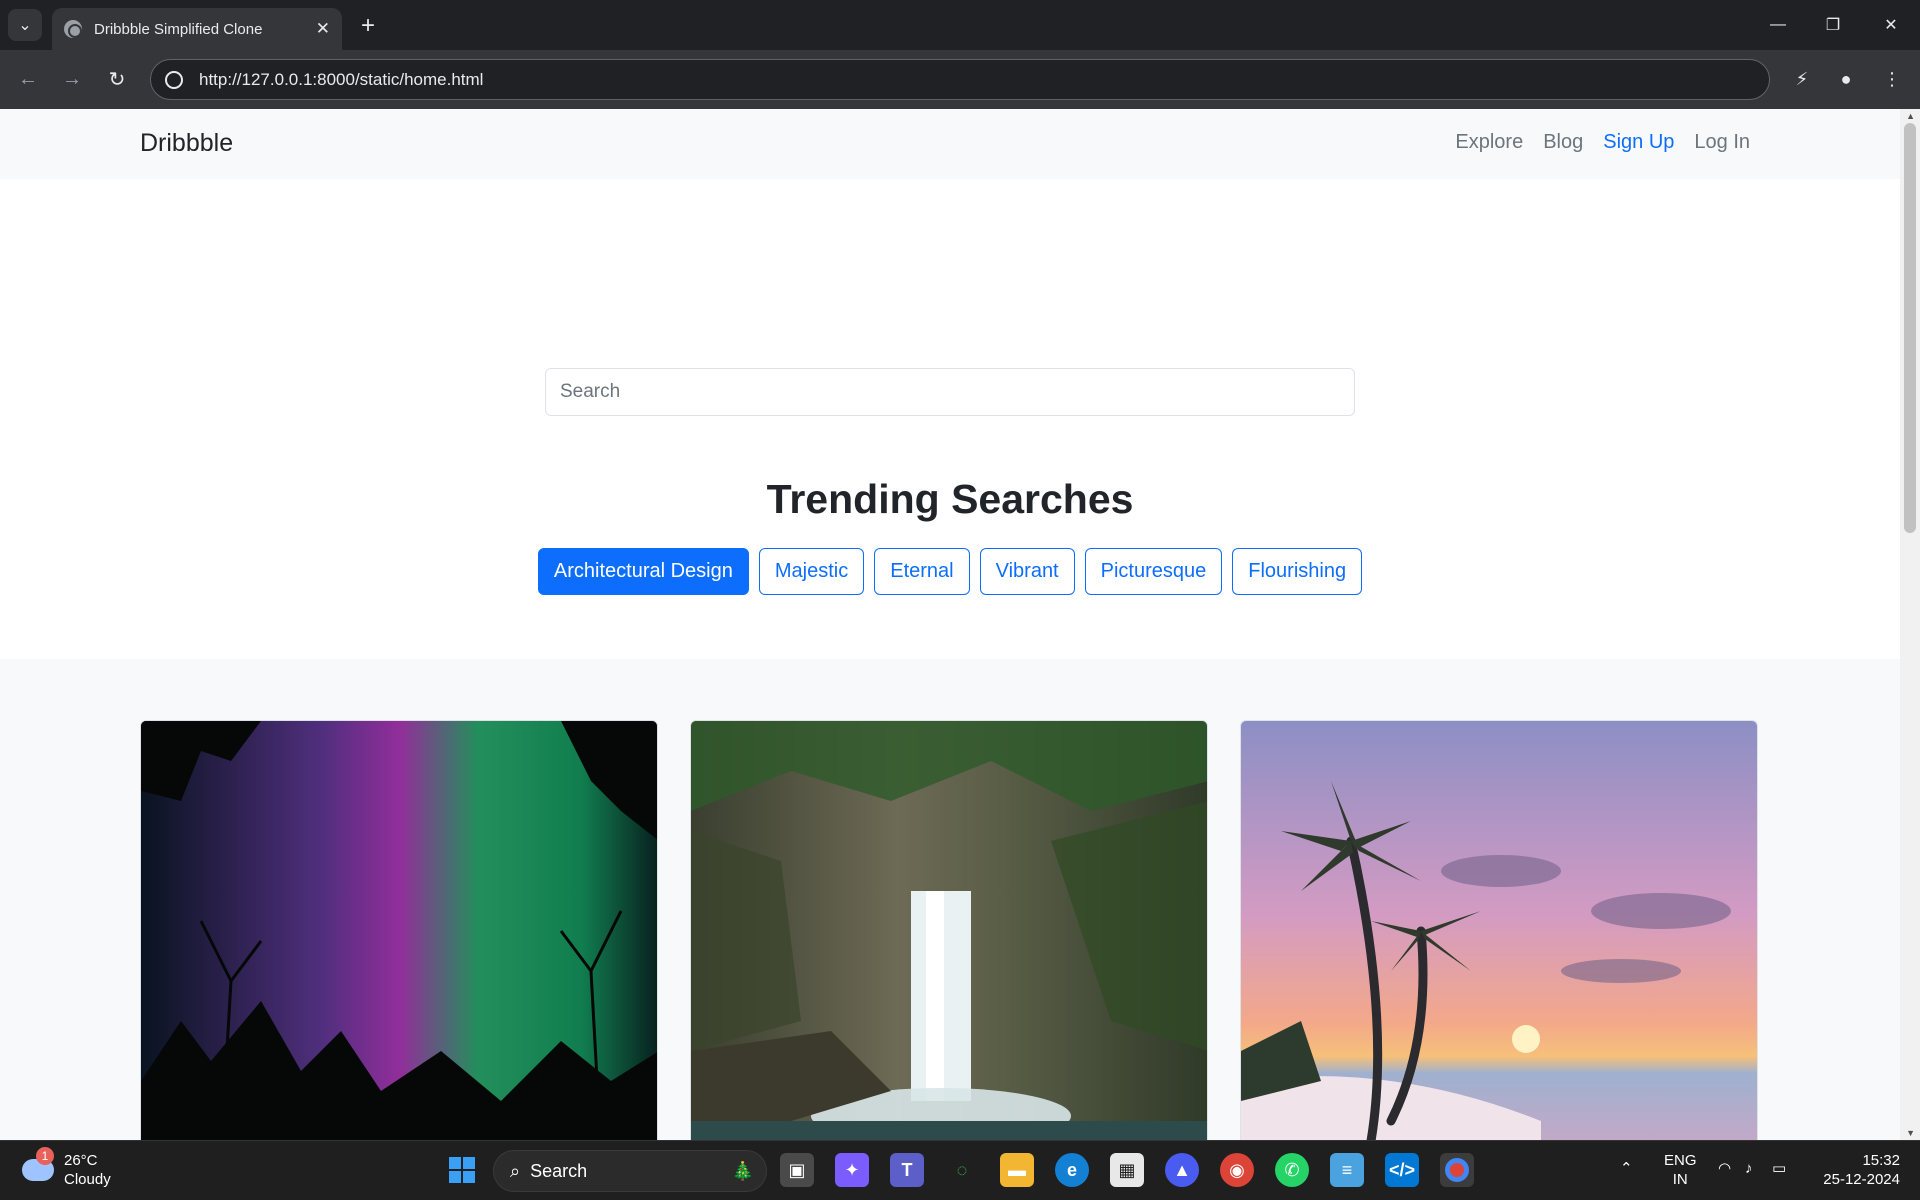 This screenshot has width=1920, height=1200. Describe the element at coordinates (742, 1170) in the screenshot. I see `holiday-icon: 🎄` at that location.